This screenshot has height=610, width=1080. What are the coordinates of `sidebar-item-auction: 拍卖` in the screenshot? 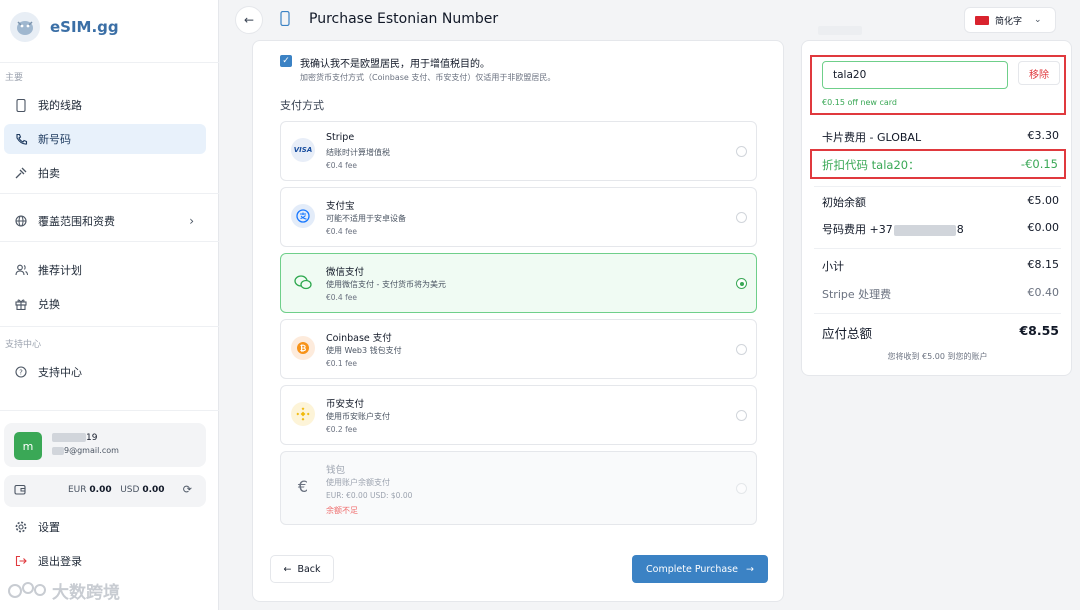 It's located at (105, 173).